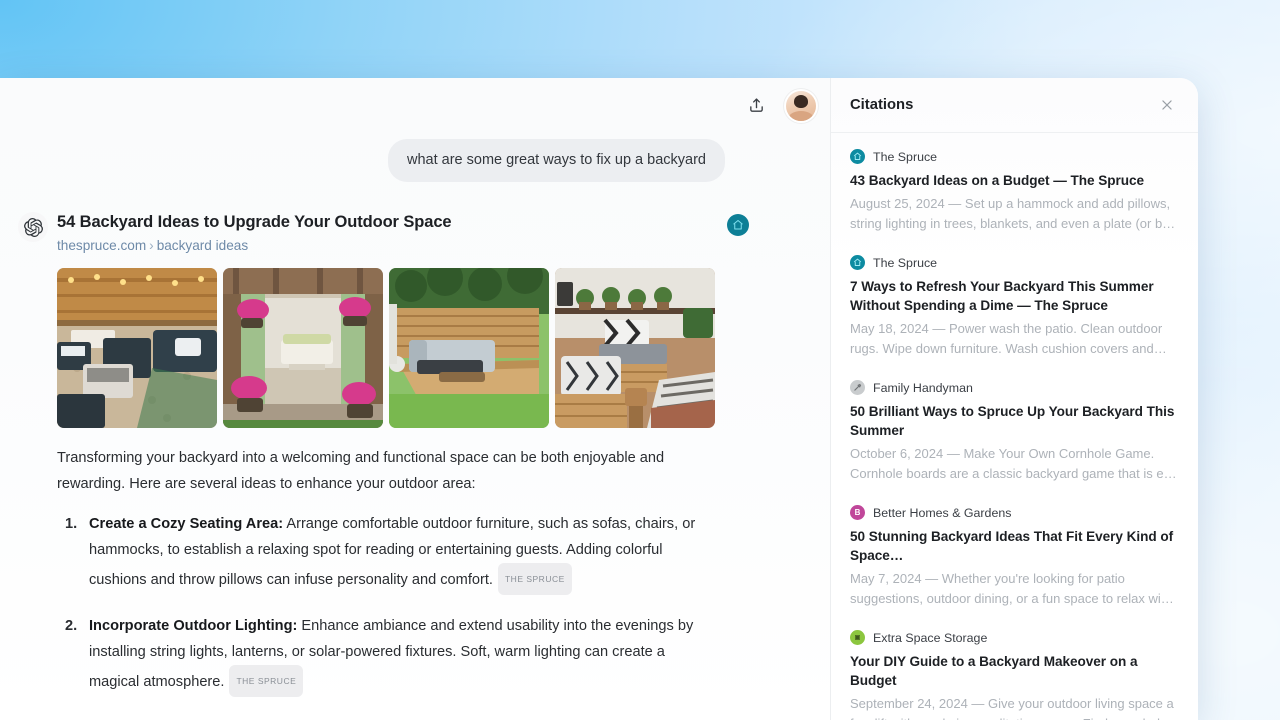  I want to click on share-icon, so click(756, 106).